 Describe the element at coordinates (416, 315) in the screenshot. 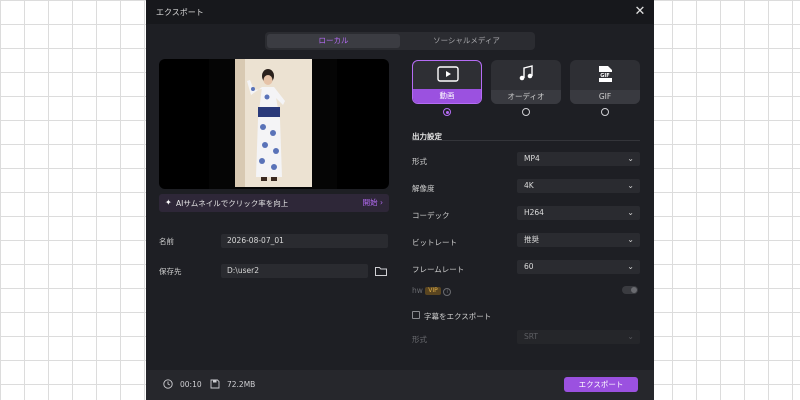

I see `export-subtitles-checkbox` at that location.